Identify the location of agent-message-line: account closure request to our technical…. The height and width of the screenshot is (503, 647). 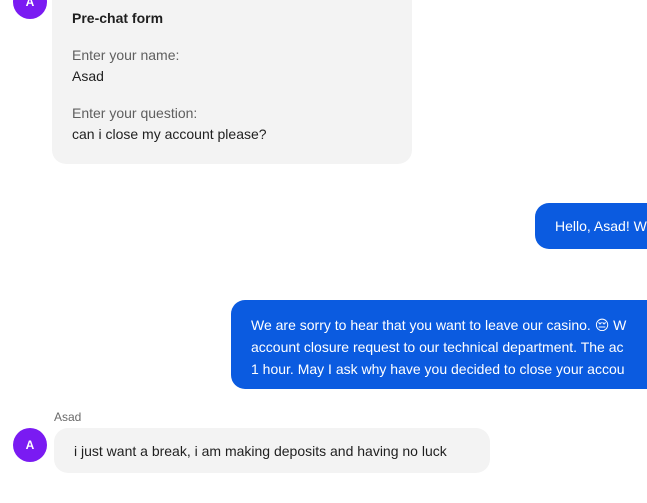
(437, 347).